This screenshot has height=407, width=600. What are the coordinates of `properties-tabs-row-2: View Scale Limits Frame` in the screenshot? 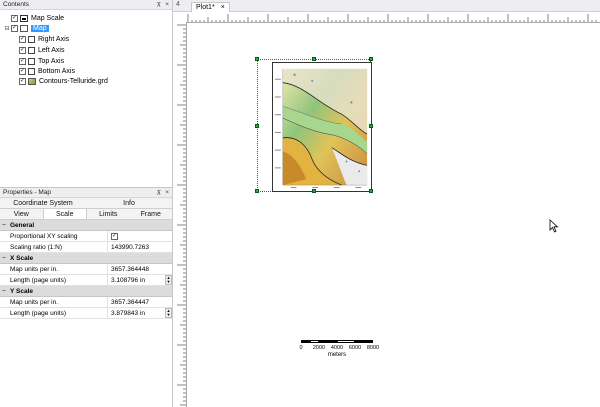 It's located at (86, 214).